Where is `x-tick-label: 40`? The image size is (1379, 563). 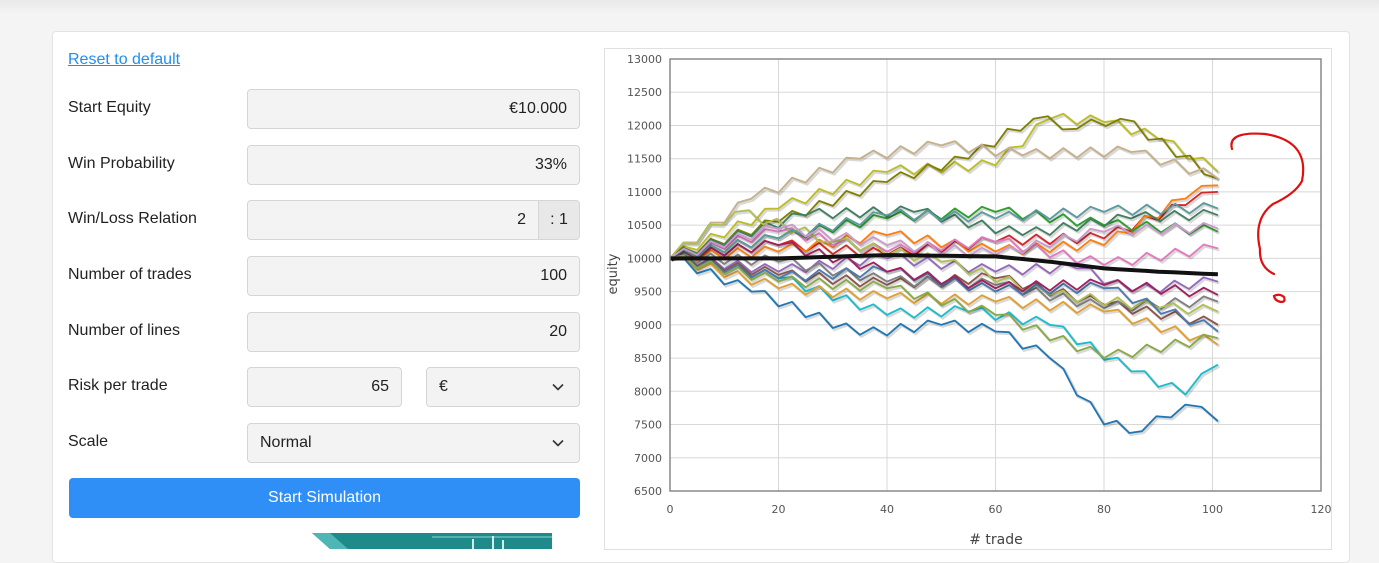 x-tick-label: 40 is located at coordinates (887, 509).